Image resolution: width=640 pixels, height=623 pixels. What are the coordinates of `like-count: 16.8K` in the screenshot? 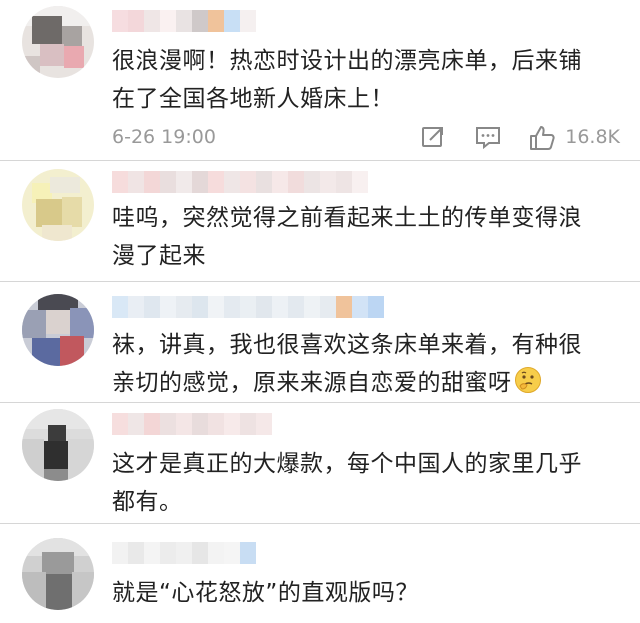 It's located at (592, 137).